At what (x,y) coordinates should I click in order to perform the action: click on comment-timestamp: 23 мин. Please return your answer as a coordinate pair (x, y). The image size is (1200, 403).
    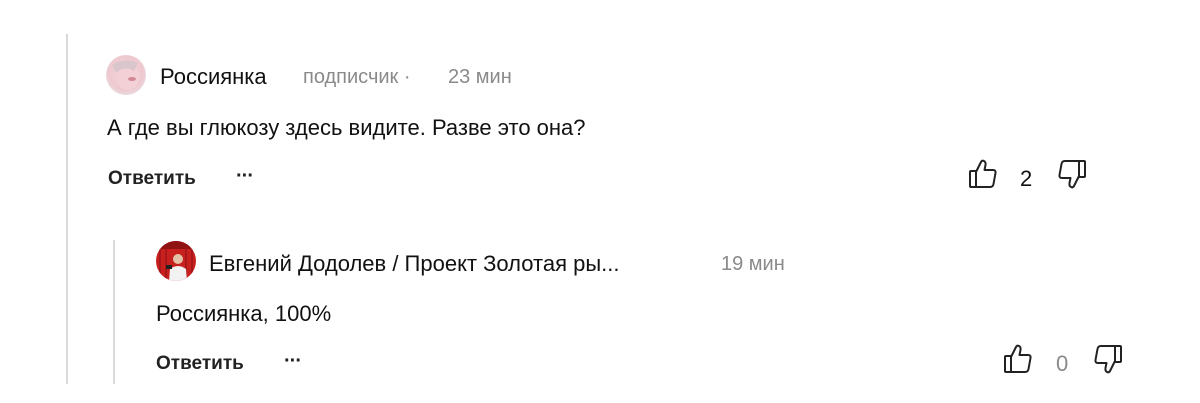
    Looking at the image, I should click on (480, 77).